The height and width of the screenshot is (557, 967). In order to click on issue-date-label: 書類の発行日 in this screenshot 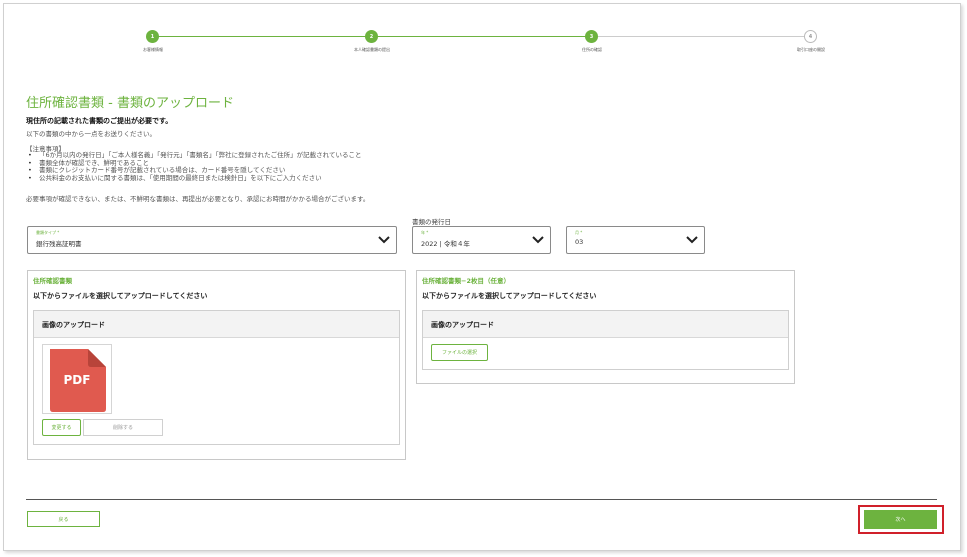, I will do `click(431, 222)`.